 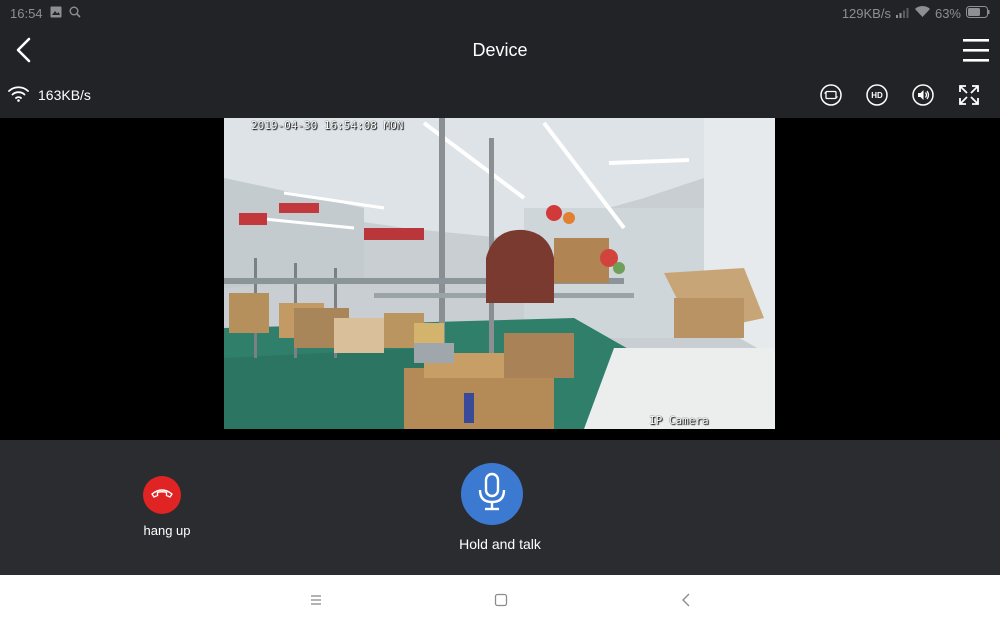 I want to click on app-bar: Device, so click(x=500, y=49).